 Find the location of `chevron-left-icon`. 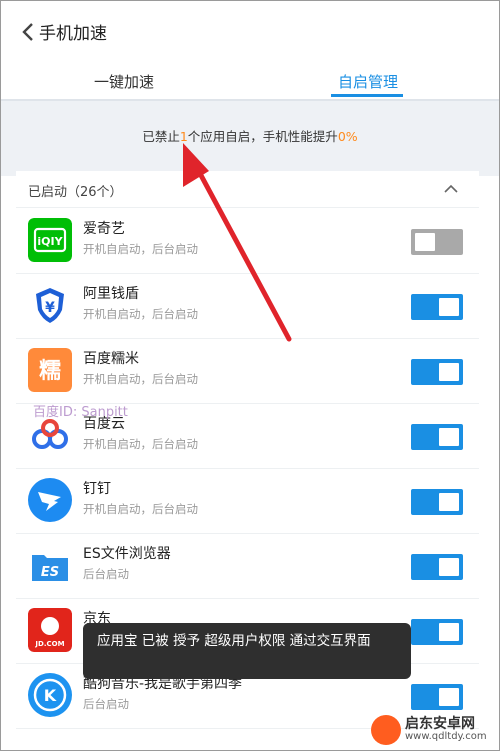

chevron-left-icon is located at coordinates (27, 32).